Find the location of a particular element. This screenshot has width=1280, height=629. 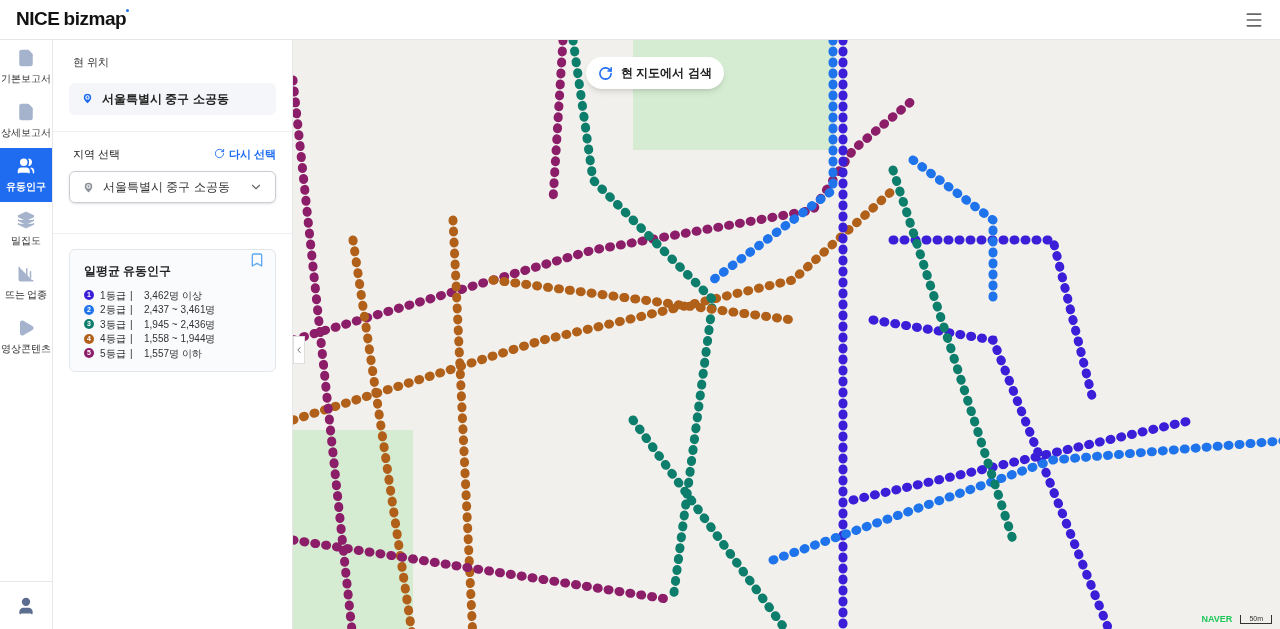

collapse-handle is located at coordinates (299, 350).